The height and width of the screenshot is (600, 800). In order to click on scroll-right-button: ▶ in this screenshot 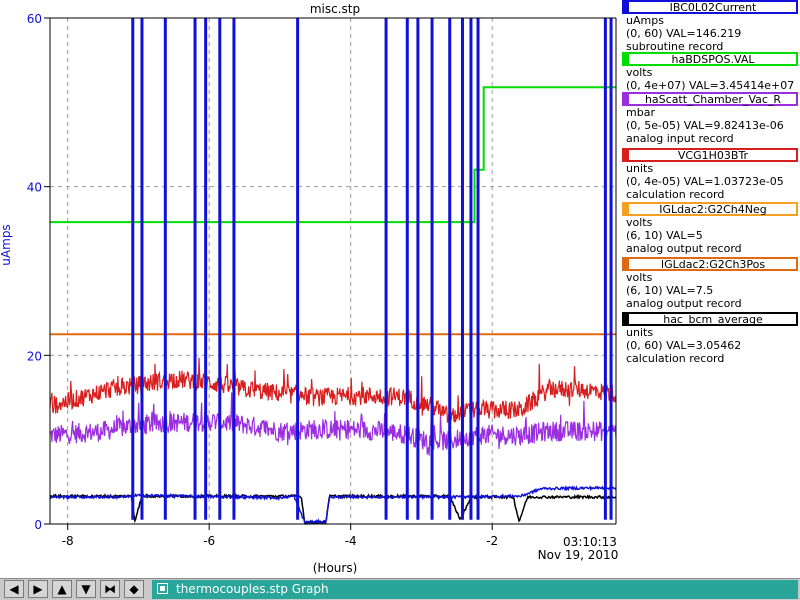, I will do `click(38, 589)`.